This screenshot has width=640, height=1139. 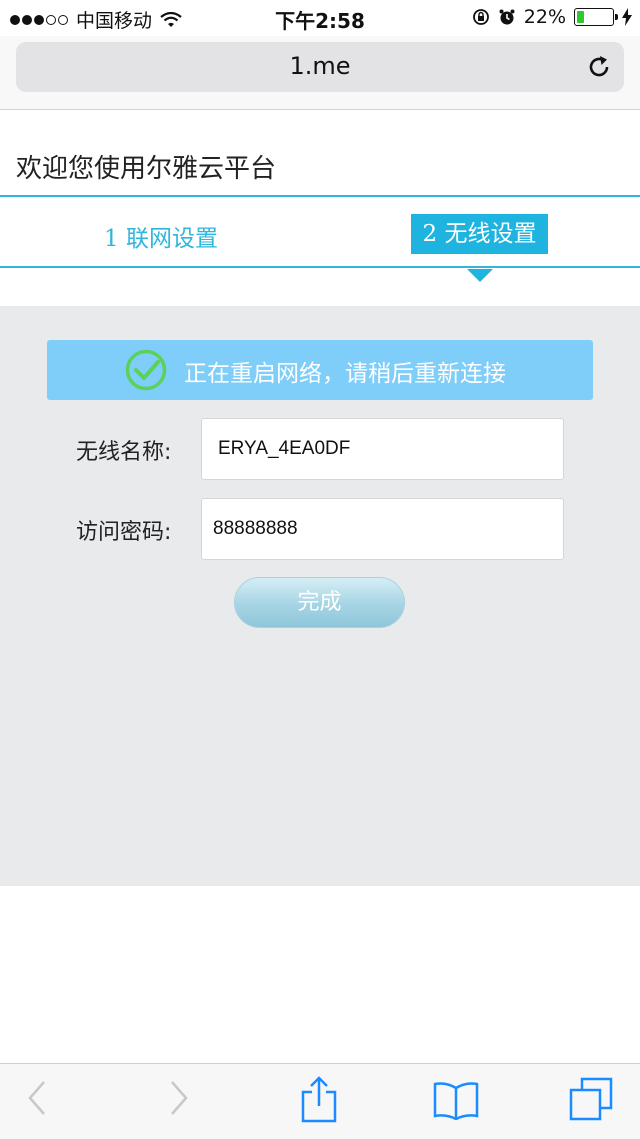 I want to click on url-text: 1.me, so click(x=320, y=66).